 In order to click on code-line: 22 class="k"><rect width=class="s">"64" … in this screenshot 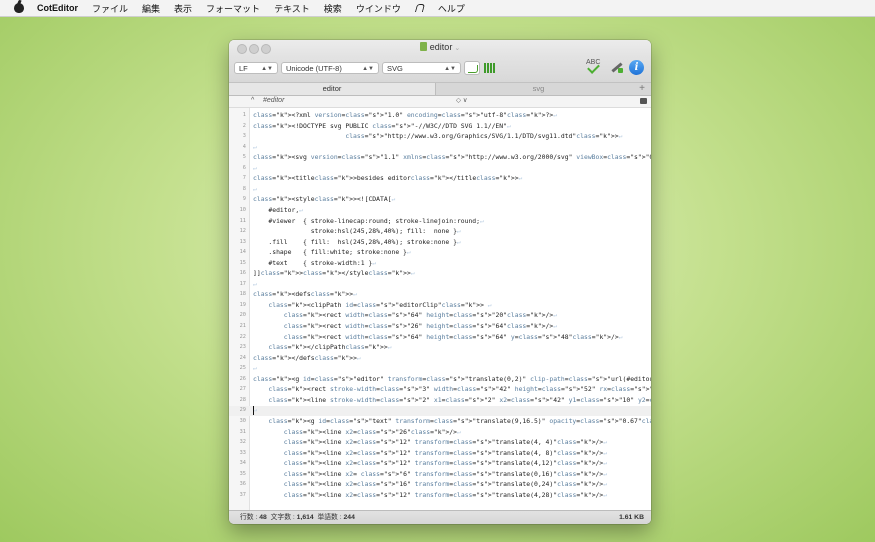, I will do `click(440, 338)`.